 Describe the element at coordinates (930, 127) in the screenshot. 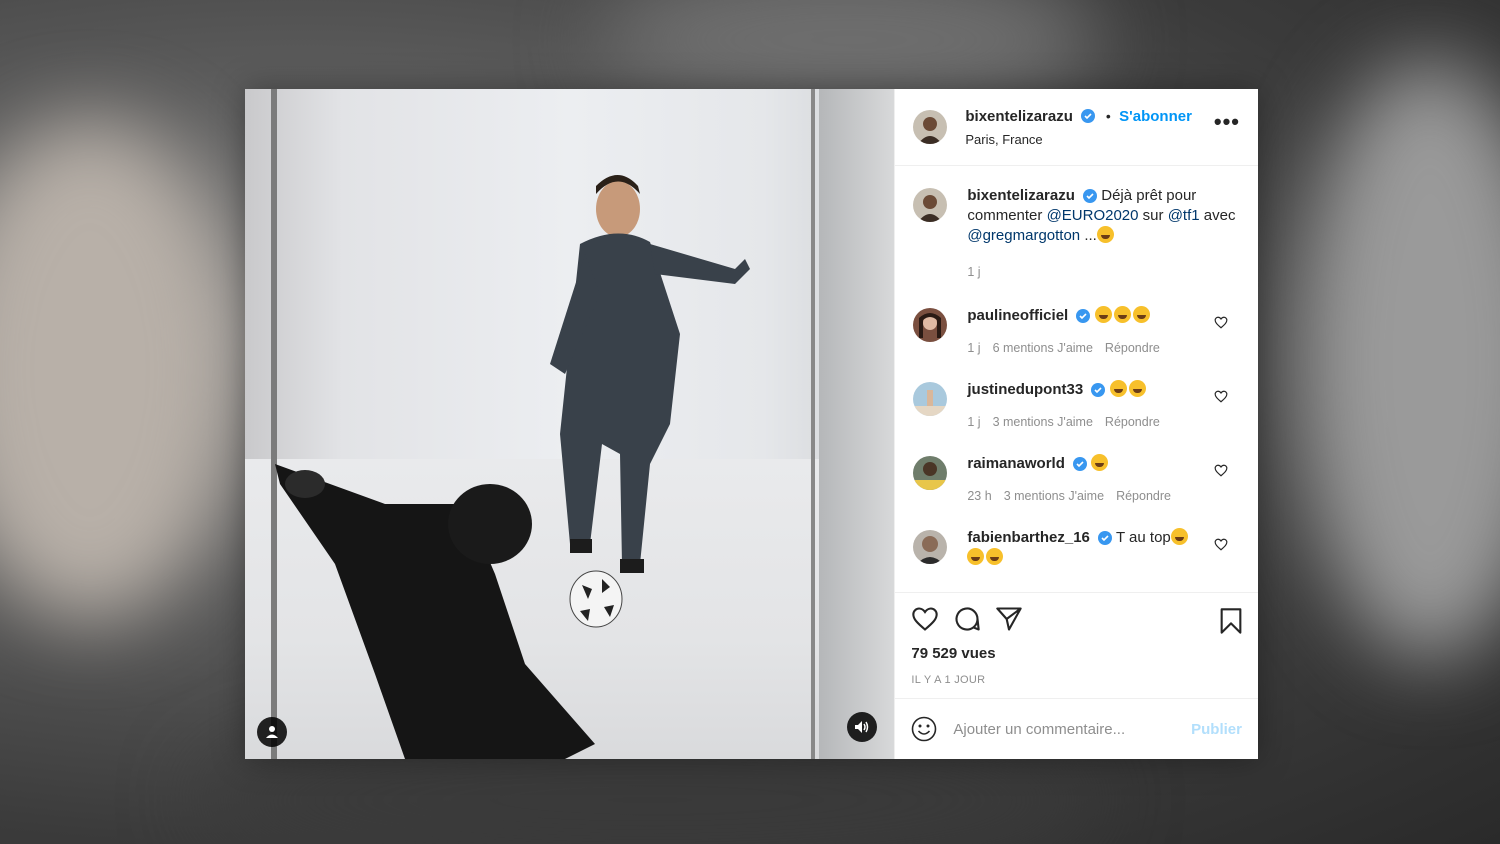

I see `author-avatar` at that location.